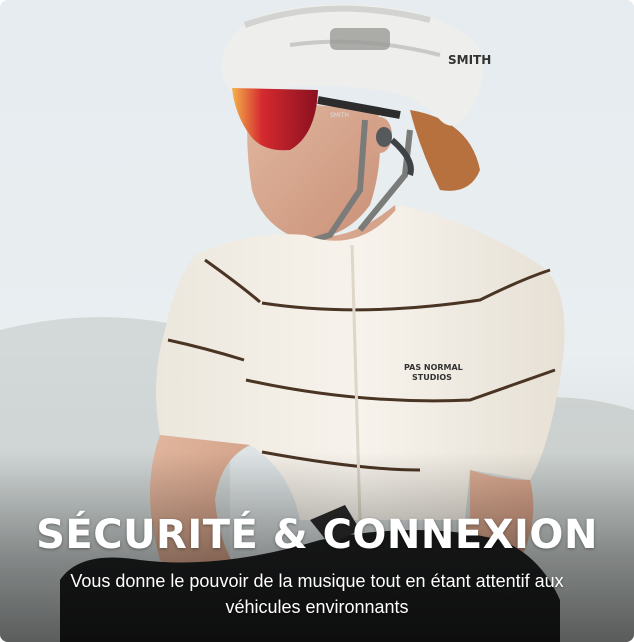 This screenshot has width=634, height=642. I want to click on jersey-brand-line1: PAS NORMAL, so click(433, 367).